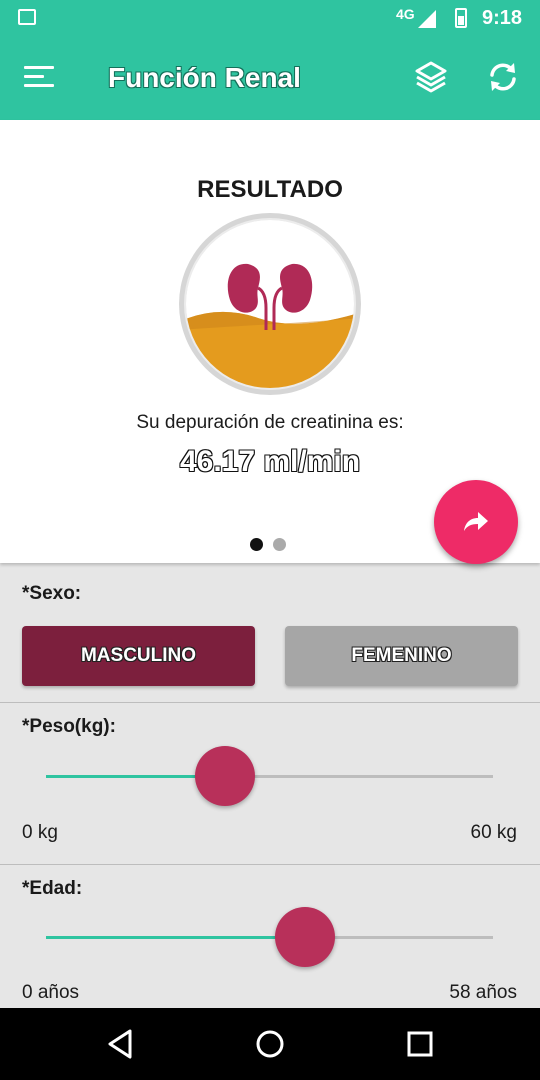  What do you see at coordinates (120, 1044) in the screenshot?
I see `back-icon` at bounding box center [120, 1044].